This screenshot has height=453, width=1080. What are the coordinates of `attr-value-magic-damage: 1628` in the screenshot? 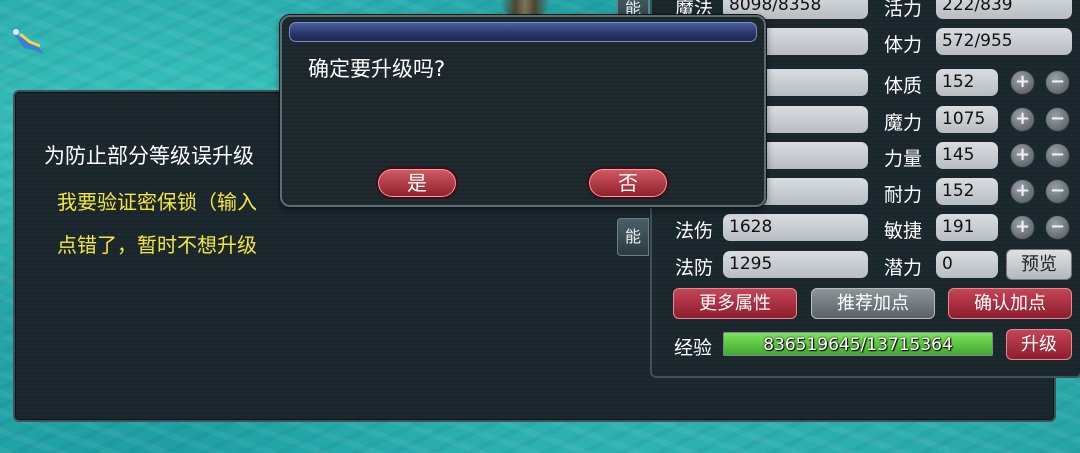 It's located at (795, 227).